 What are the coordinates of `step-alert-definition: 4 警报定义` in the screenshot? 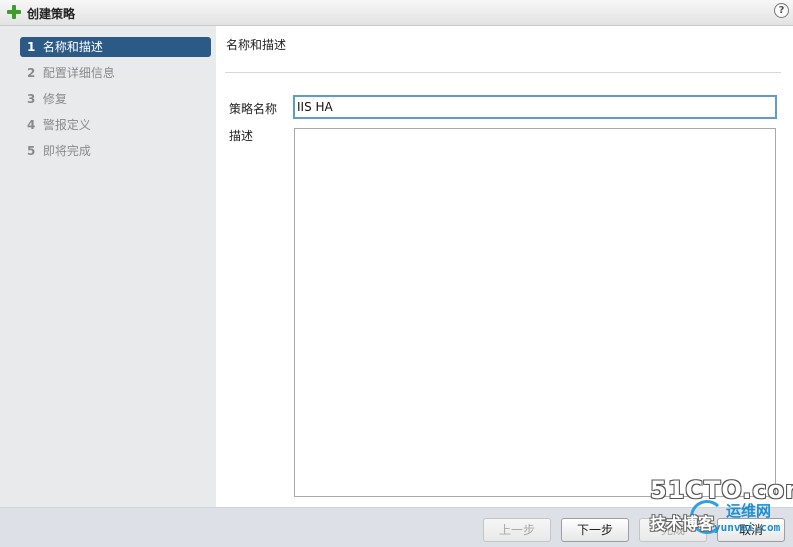 It's located at (115, 125).